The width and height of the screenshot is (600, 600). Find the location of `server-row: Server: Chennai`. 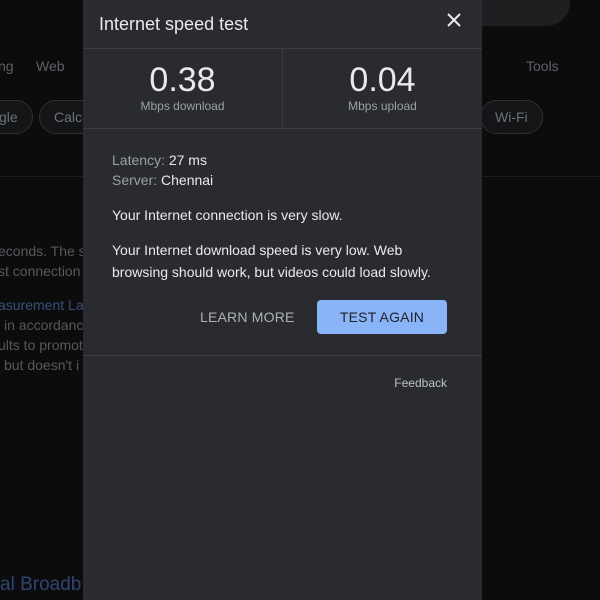

server-row: Server: Chennai is located at coordinates (285, 180).